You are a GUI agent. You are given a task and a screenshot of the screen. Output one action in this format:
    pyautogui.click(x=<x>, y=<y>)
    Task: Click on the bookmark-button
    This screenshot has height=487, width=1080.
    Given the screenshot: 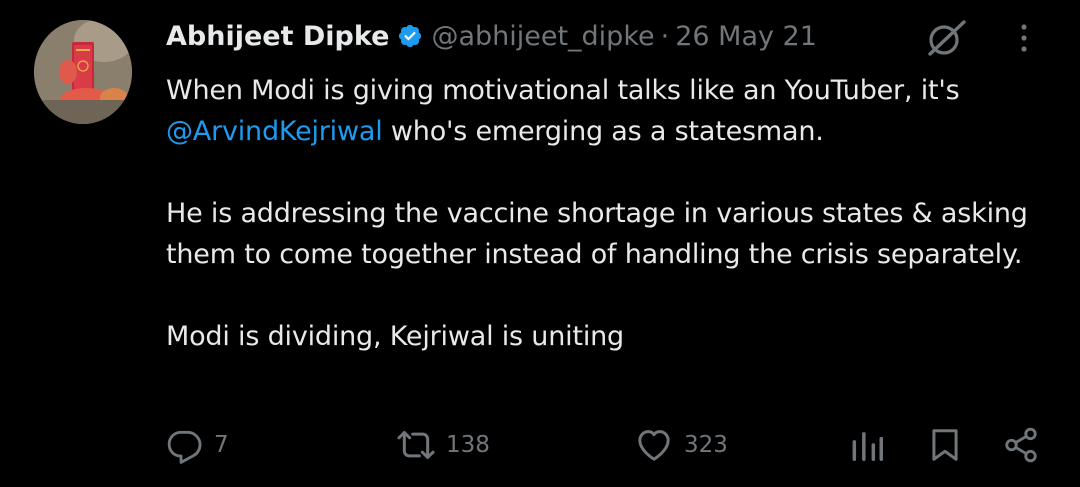 What is the action you would take?
    pyautogui.click(x=945, y=445)
    